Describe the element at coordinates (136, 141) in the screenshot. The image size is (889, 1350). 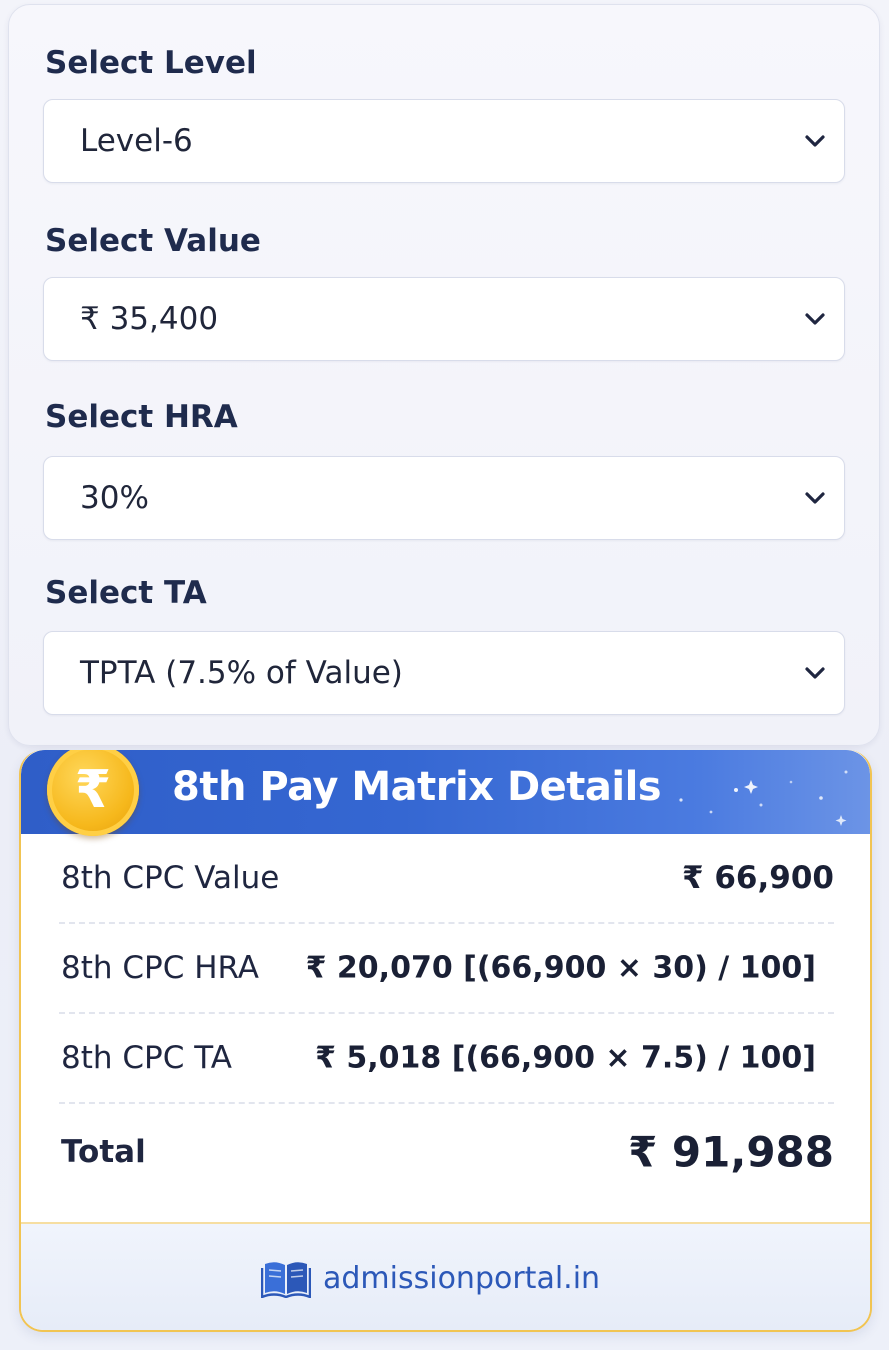
I see `level-select-value: Level-6` at that location.